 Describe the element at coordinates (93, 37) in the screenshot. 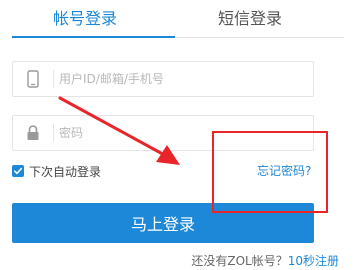

I see `tab-active-indicator` at that location.